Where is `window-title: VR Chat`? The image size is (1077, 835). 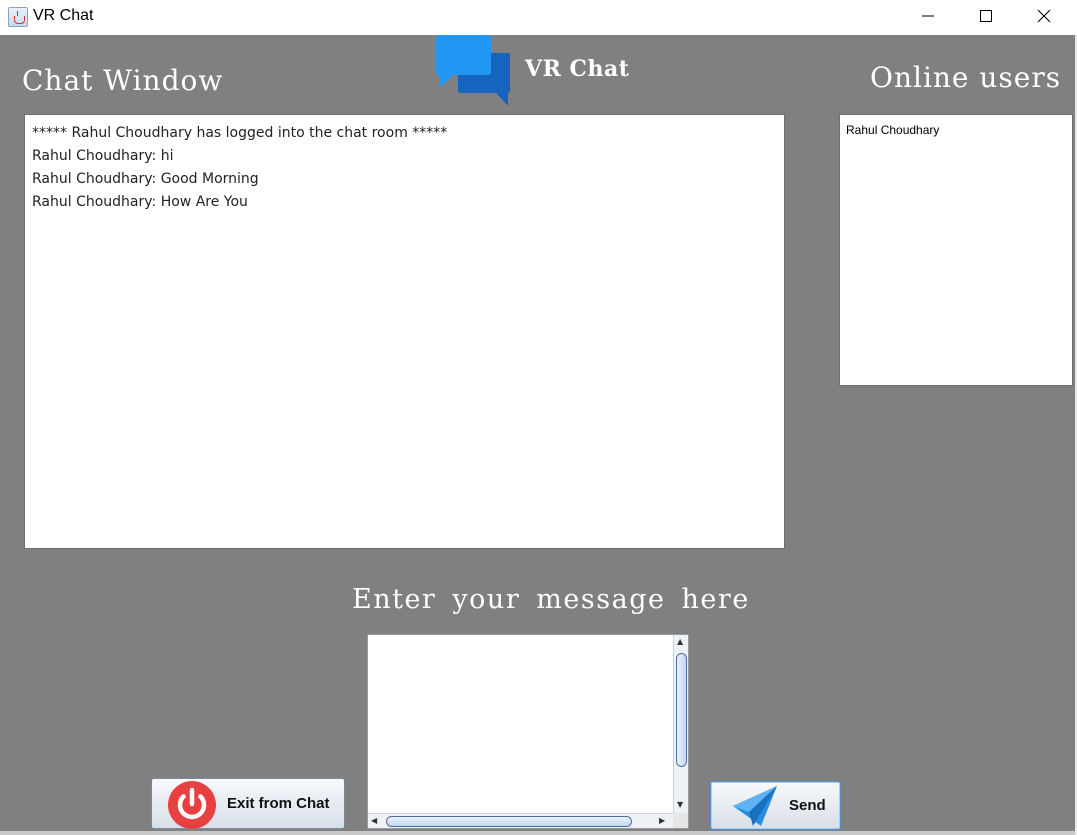
window-title: VR Chat is located at coordinates (63, 15).